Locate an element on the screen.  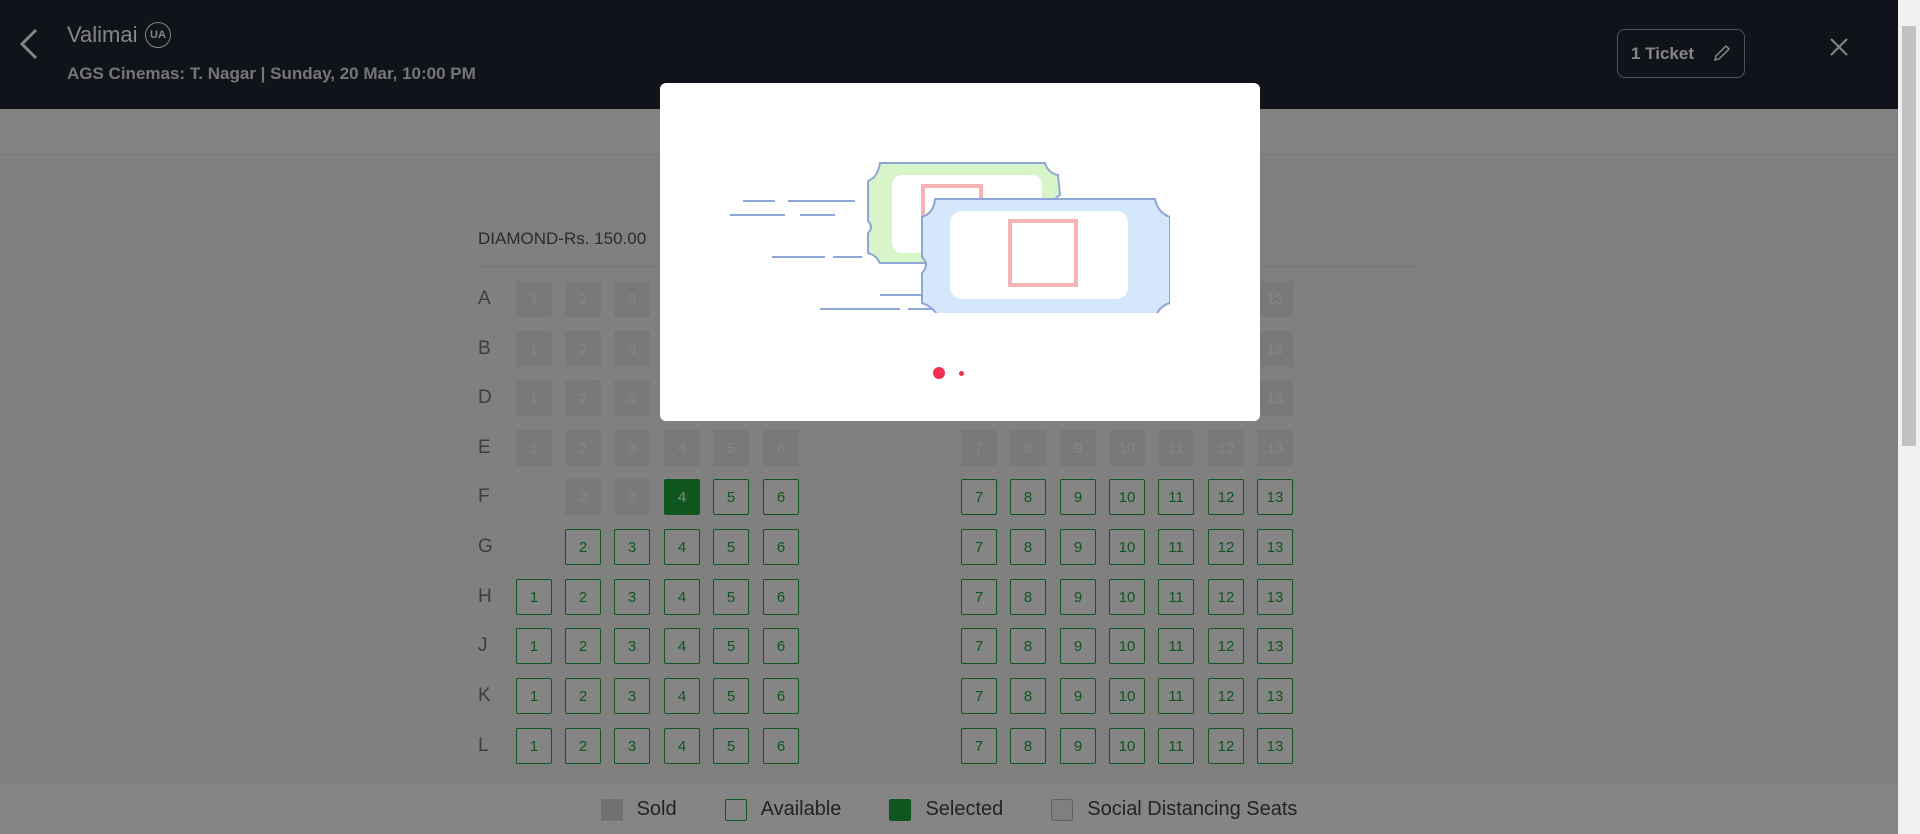
page-scrollbar is located at coordinates (1909, 417).